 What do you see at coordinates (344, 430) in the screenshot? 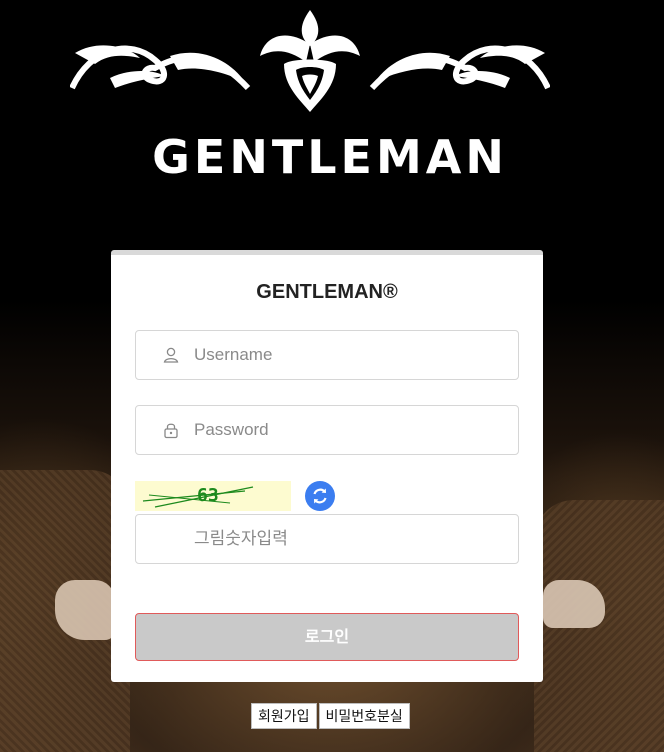
I see `password-input` at bounding box center [344, 430].